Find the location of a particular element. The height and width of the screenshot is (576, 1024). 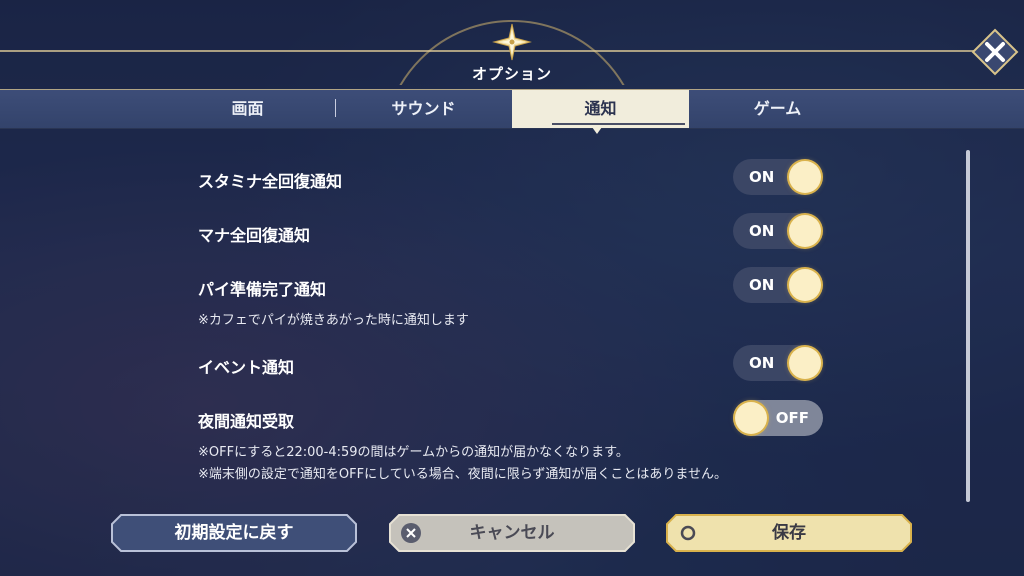

cancel-button: キャンセル is located at coordinates (512, 533).